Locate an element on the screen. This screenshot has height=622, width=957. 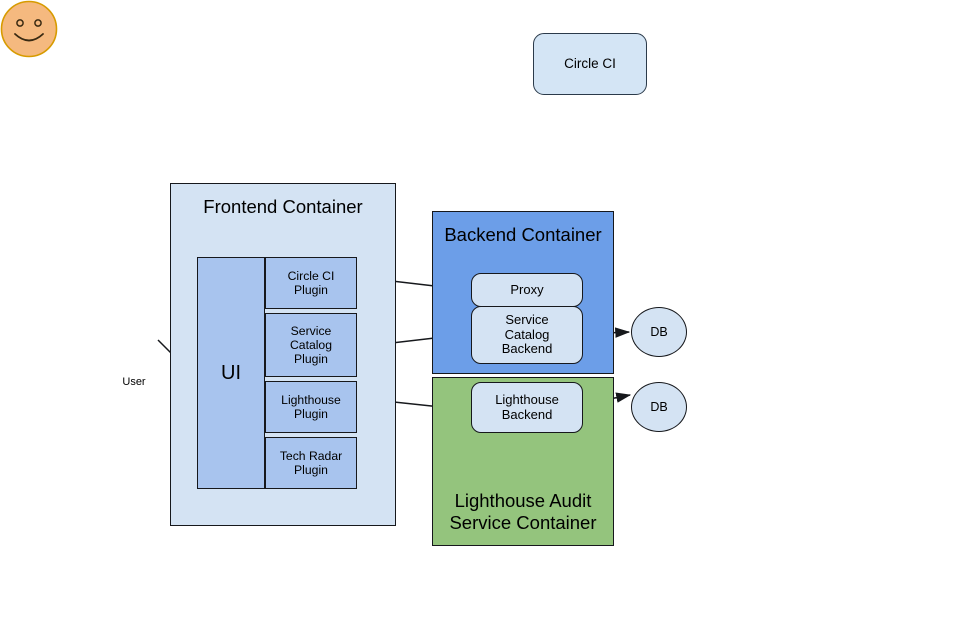
node-tech-radar-plugin-label: Tech Radar Plugin is located at coordinates (311, 462).